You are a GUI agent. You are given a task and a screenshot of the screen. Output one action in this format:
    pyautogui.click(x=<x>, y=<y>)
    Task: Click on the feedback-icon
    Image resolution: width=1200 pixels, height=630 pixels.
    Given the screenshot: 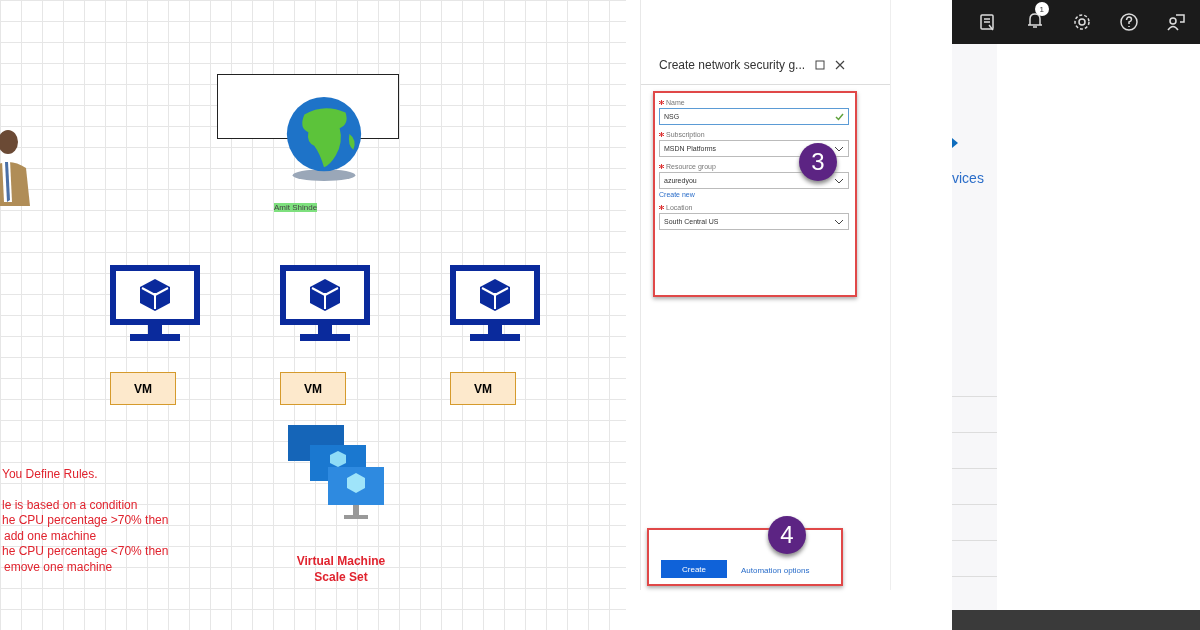 What is the action you would take?
    pyautogui.click(x=1176, y=22)
    